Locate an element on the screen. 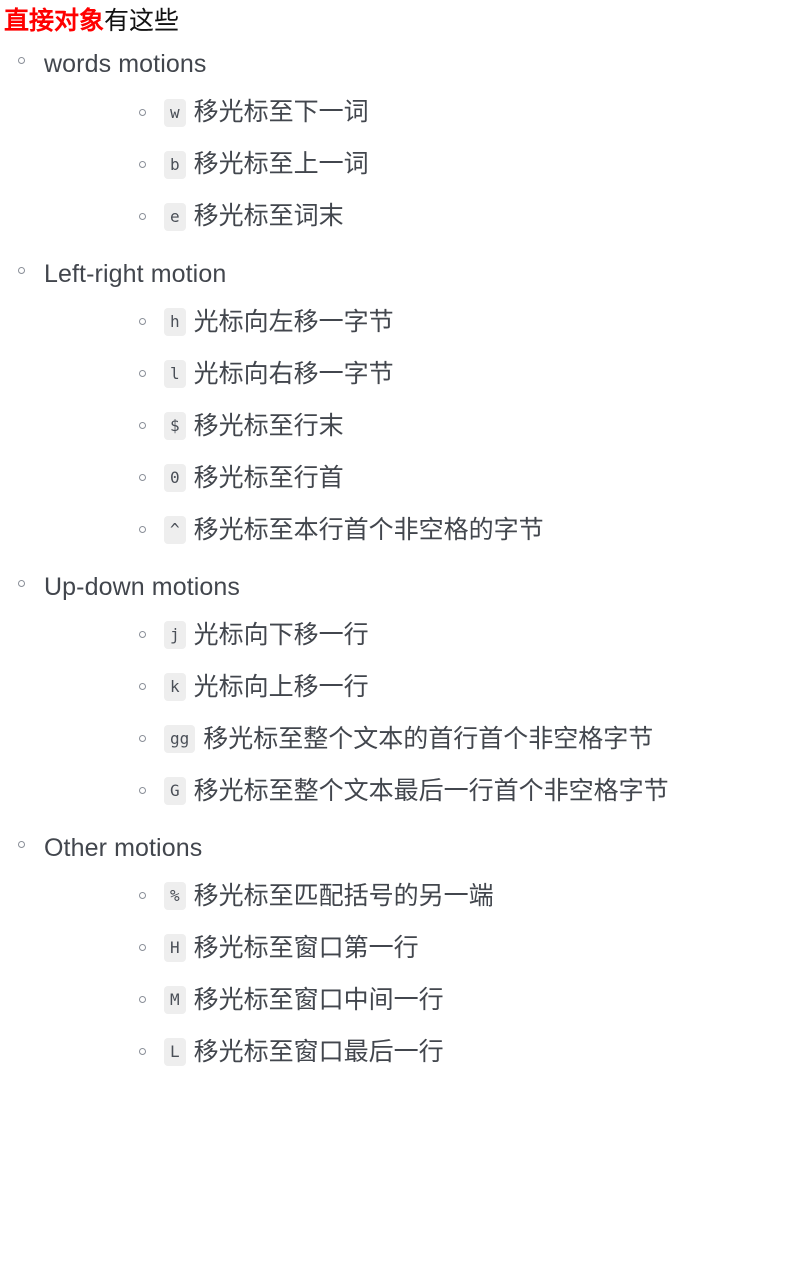  motion-description: 光标向左移一字节 is located at coordinates (293, 321).